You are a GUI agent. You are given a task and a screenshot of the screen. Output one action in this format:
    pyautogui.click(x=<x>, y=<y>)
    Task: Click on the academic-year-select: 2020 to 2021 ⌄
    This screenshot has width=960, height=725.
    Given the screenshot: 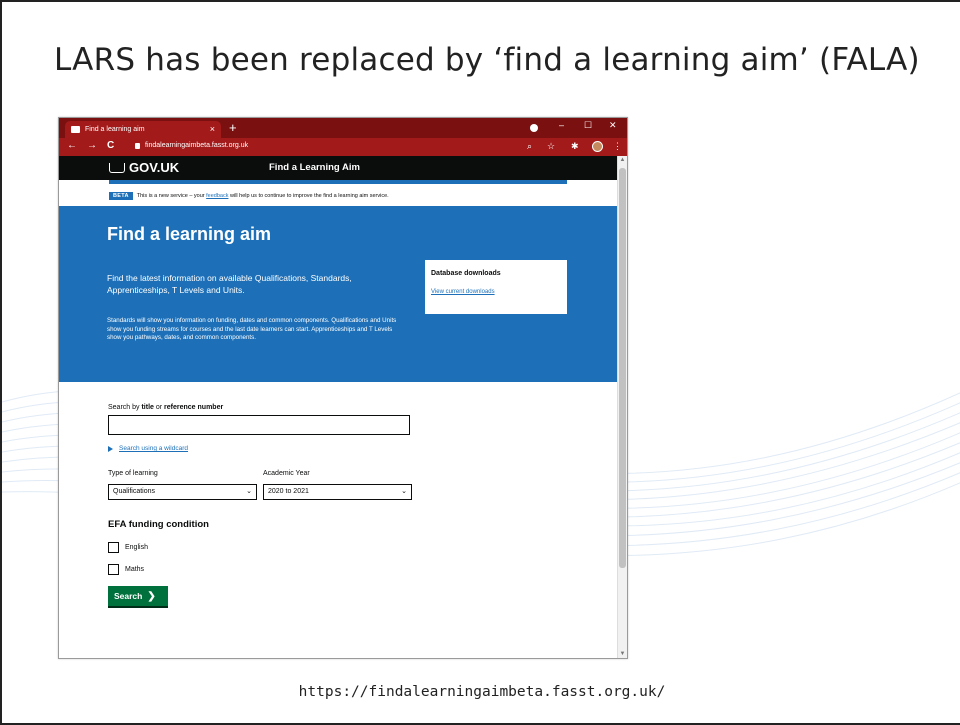 What is the action you would take?
    pyautogui.click(x=337, y=492)
    